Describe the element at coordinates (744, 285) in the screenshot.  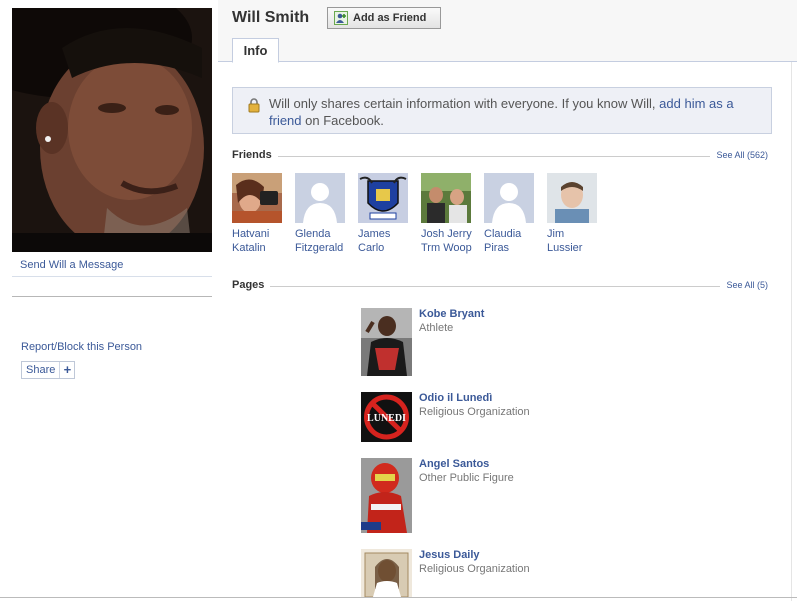
I see `see-all-pages-link: See All (5)` at that location.